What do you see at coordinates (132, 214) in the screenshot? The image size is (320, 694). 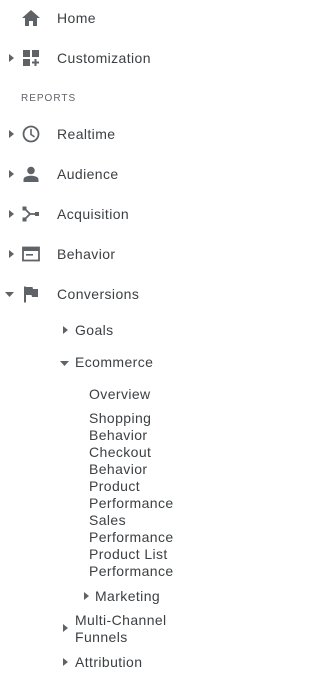 I see `nav-item-acquisition: Acquisition` at bounding box center [132, 214].